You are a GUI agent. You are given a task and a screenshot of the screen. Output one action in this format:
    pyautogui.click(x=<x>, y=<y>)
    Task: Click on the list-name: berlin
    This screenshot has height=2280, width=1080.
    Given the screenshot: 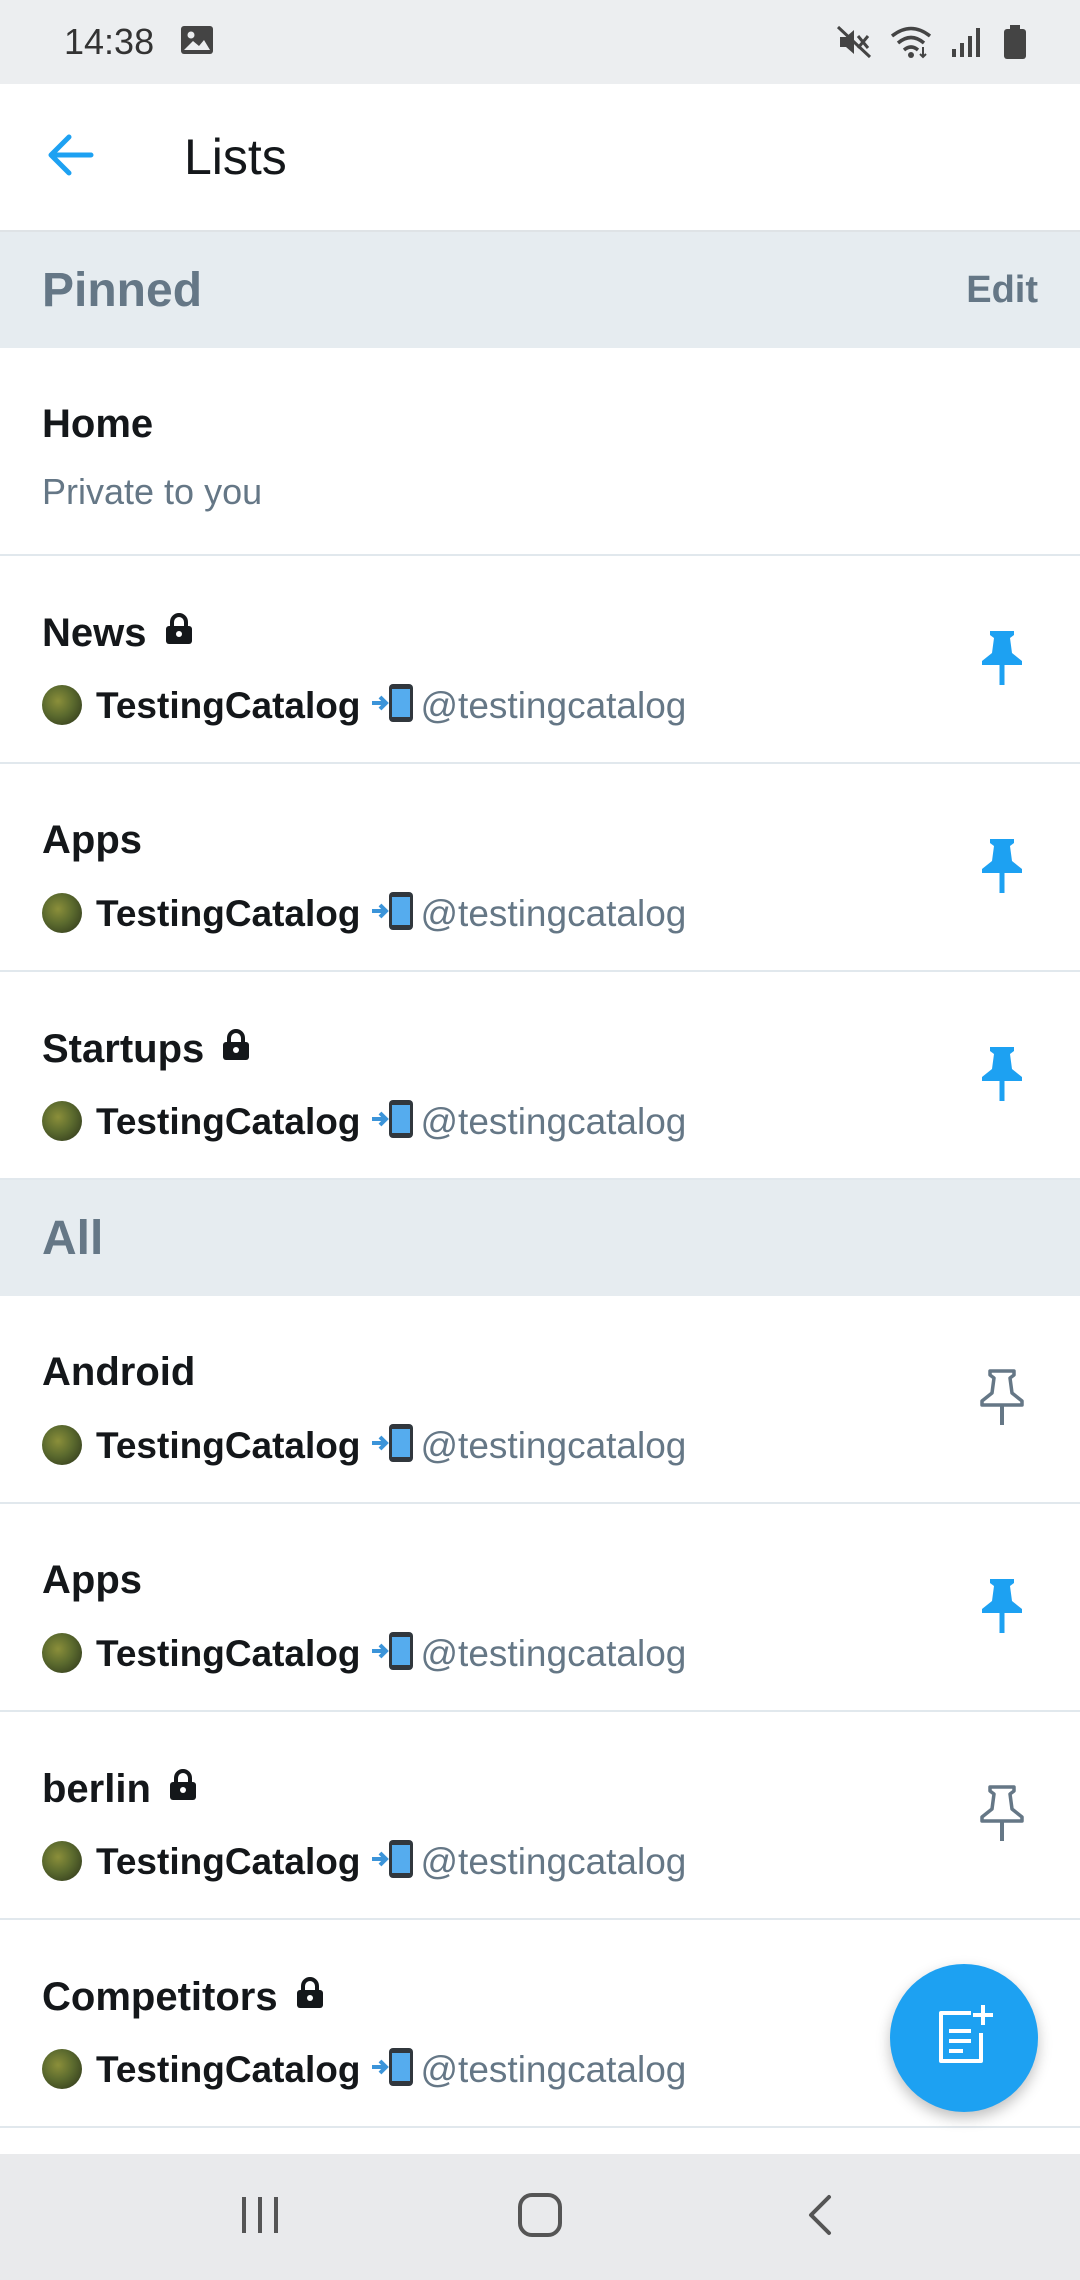 What is the action you would take?
    pyautogui.click(x=96, y=1788)
    